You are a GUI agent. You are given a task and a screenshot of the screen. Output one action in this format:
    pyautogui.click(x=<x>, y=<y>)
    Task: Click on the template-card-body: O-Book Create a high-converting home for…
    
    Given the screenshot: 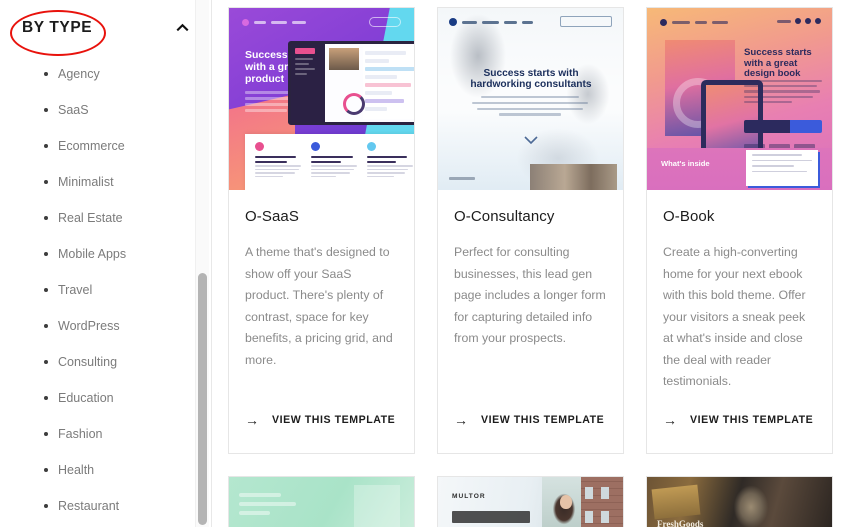 What is the action you would take?
    pyautogui.click(x=739, y=321)
    